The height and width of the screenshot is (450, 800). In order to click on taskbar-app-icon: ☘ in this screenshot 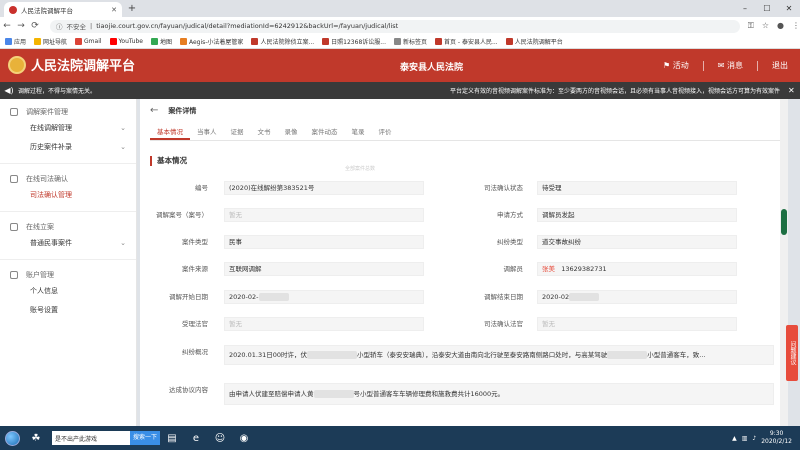, I will do `click(36, 438)`.